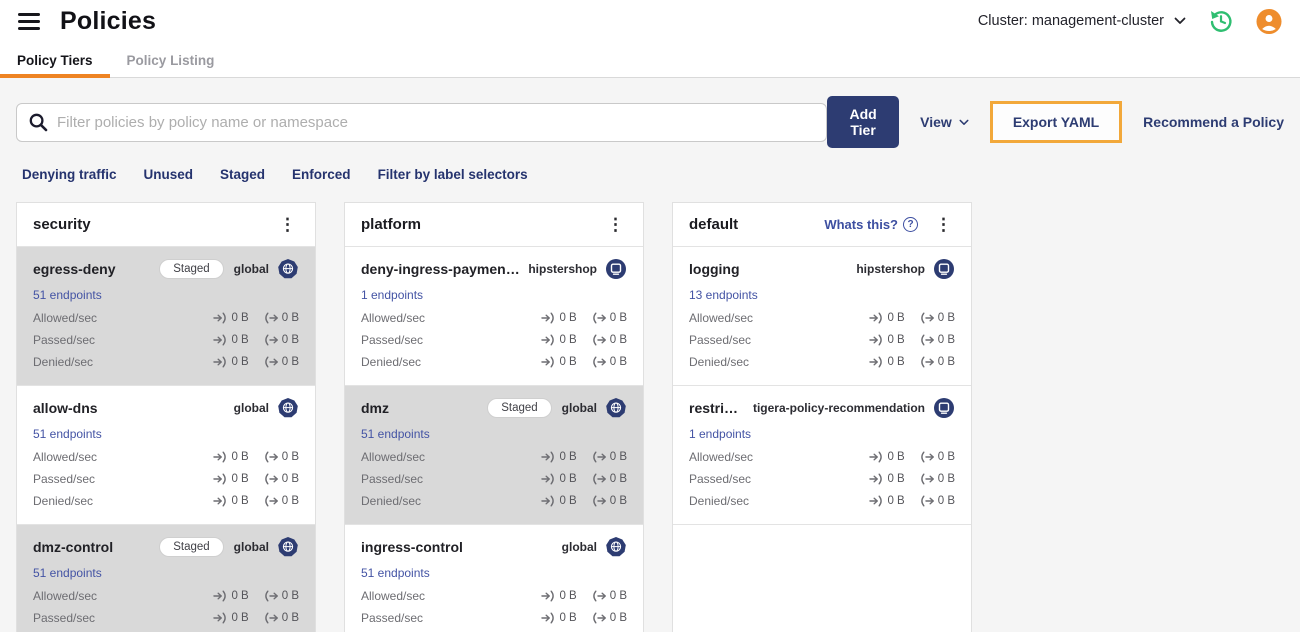 The image size is (1300, 632). I want to click on user-avatar, so click(1269, 21).